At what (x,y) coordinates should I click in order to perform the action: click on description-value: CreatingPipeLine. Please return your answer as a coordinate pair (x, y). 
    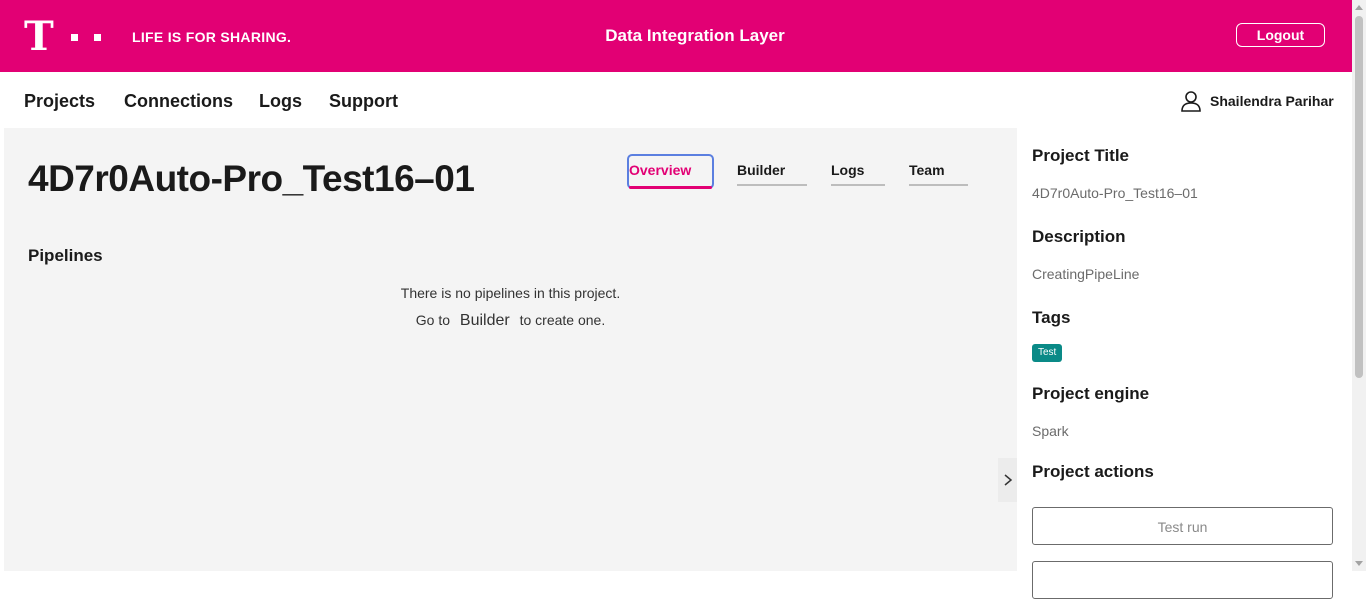
    Looking at the image, I should click on (1086, 274).